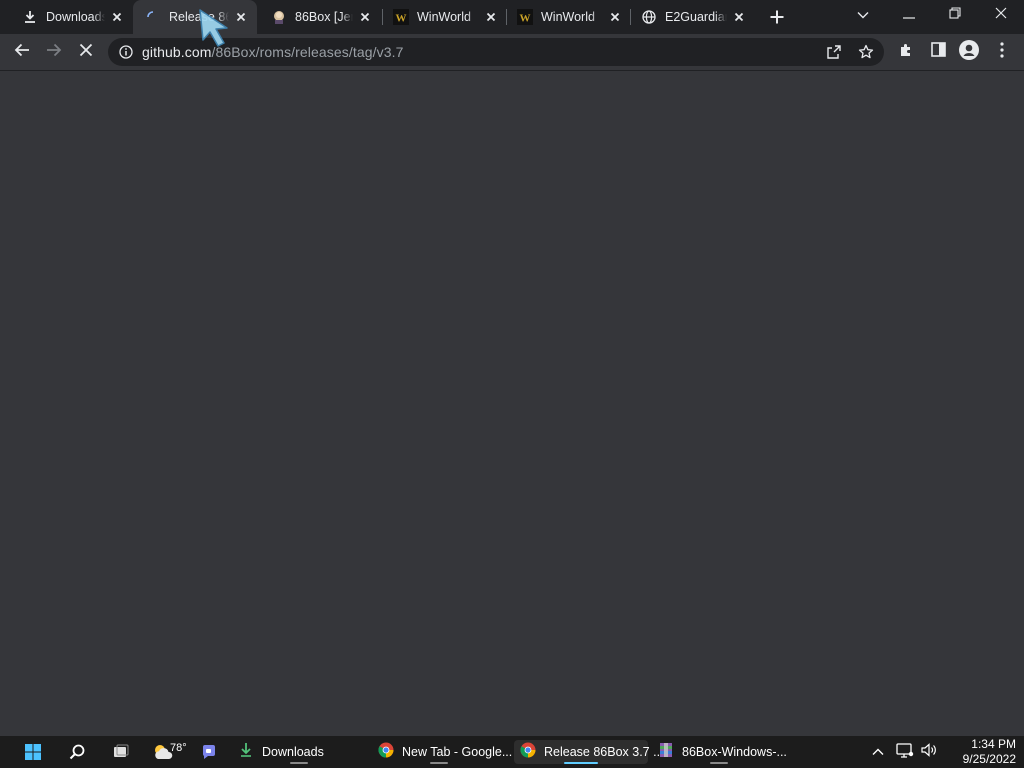 The image size is (1024, 768). I want to click on forward-arrow-icon, so click(54, 52).